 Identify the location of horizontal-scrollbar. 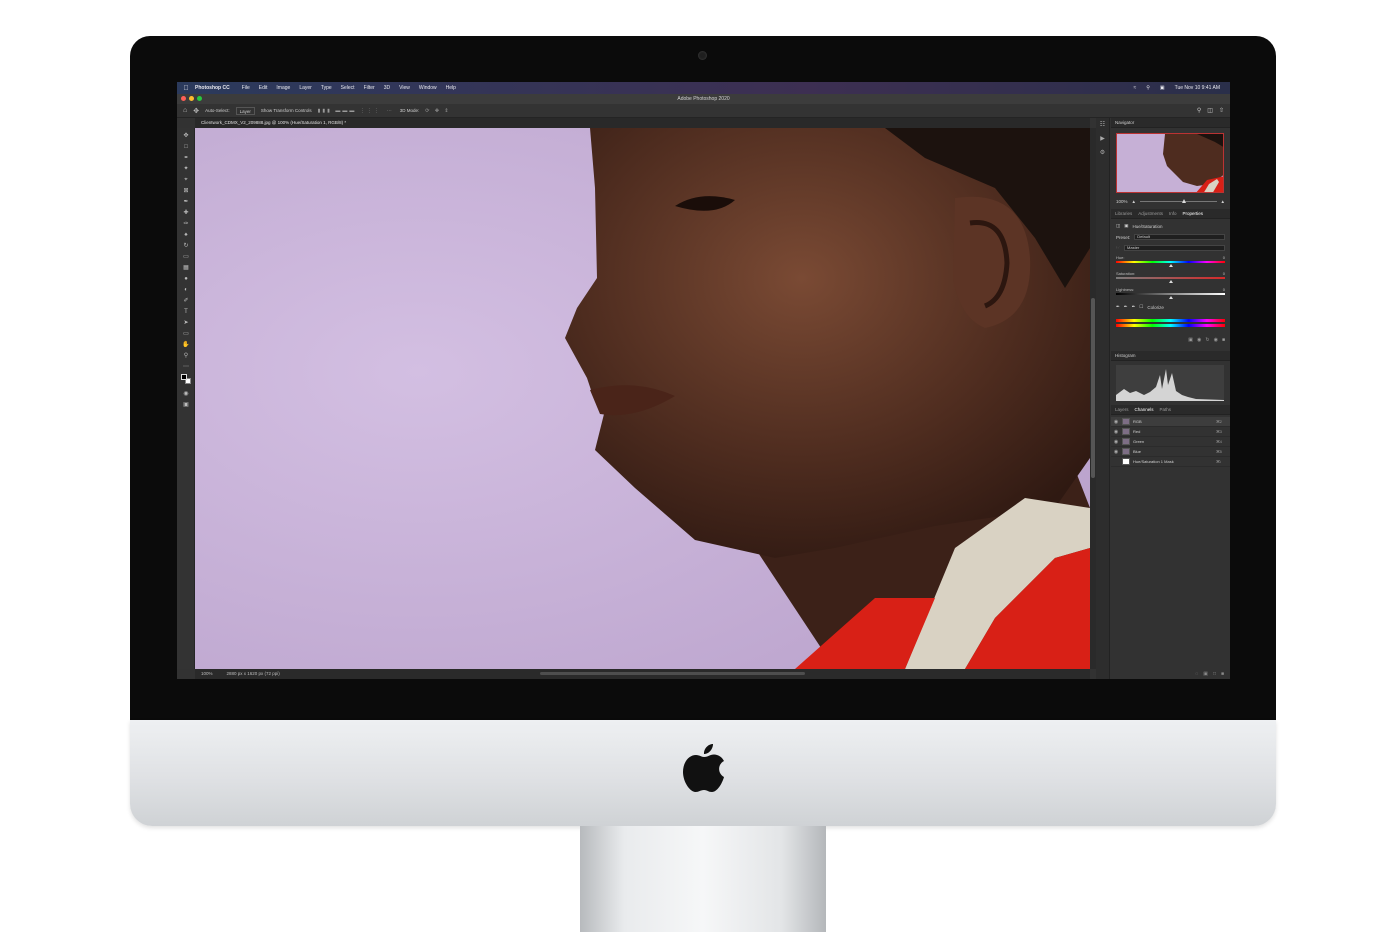
(672, 673).